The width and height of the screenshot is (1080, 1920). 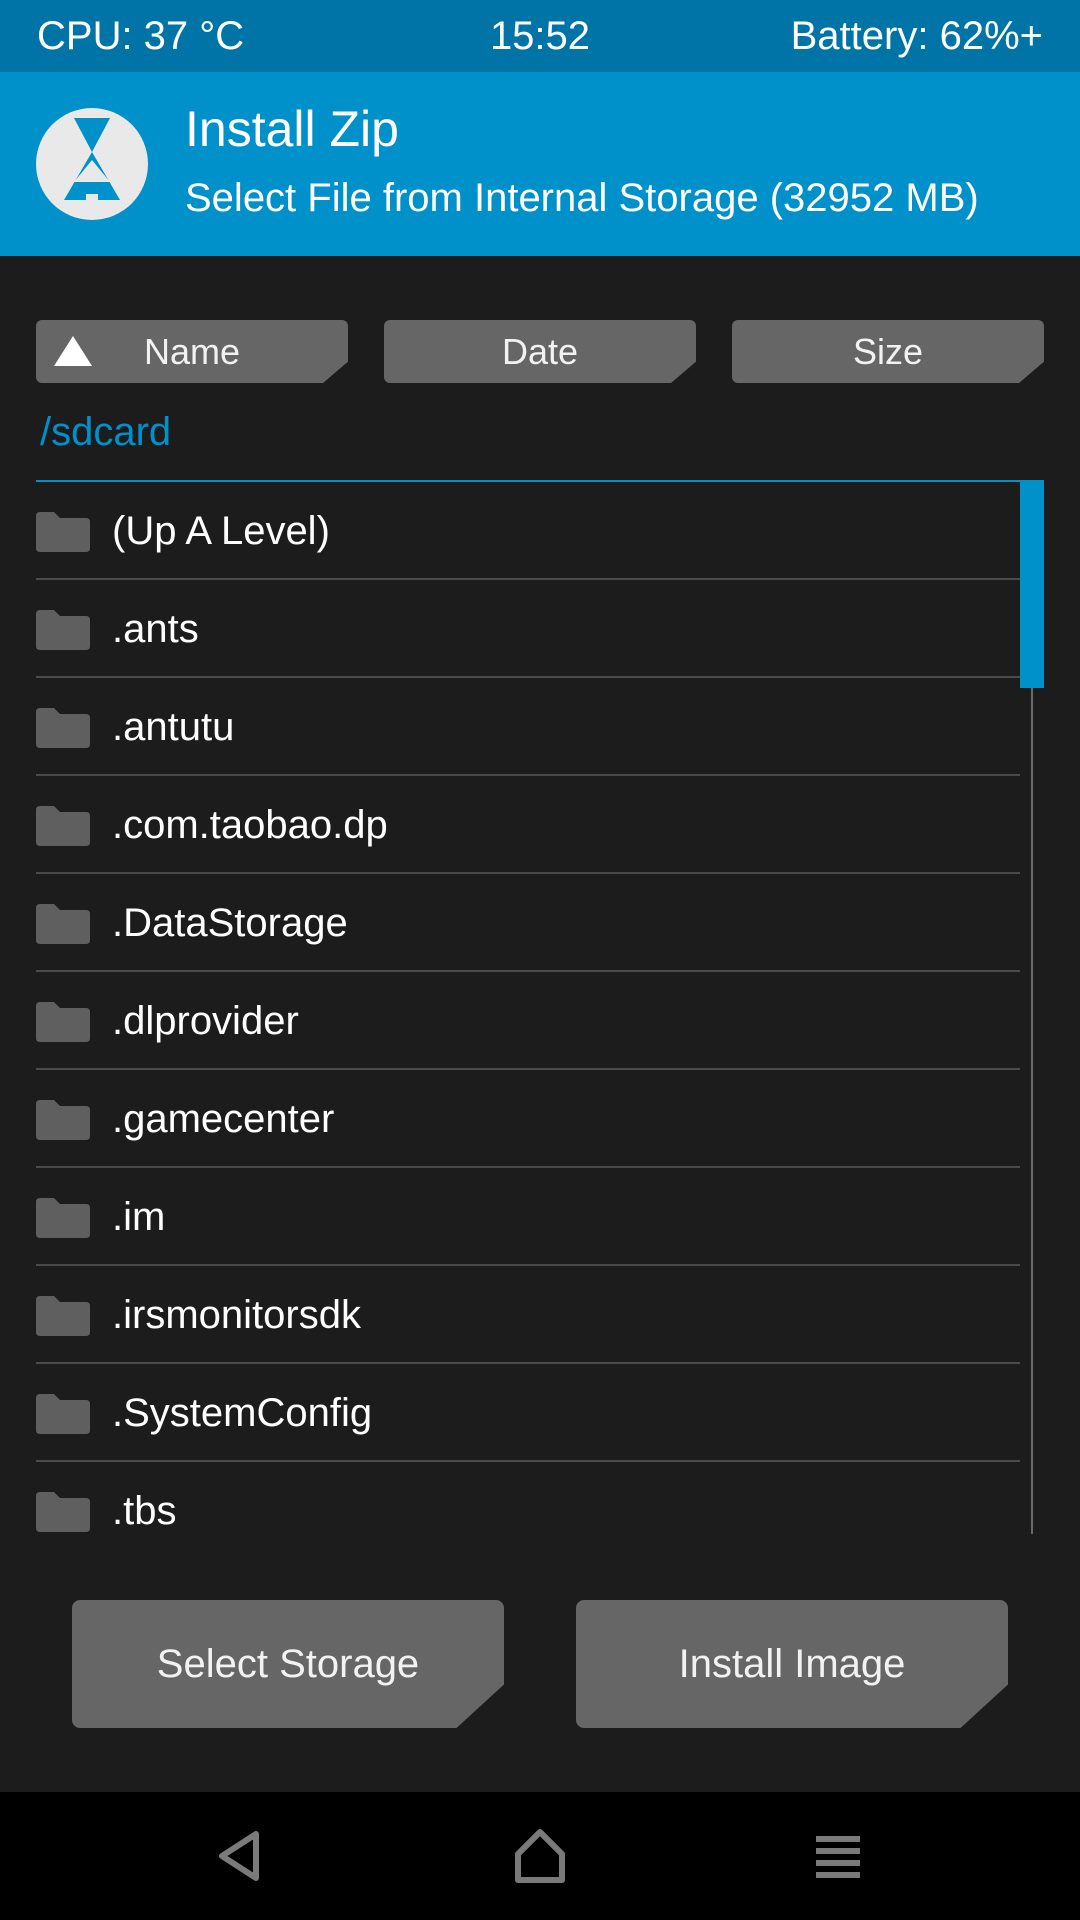 I want to click on file-list-item: .com.taobao.dp, so click(x=528, y=825).